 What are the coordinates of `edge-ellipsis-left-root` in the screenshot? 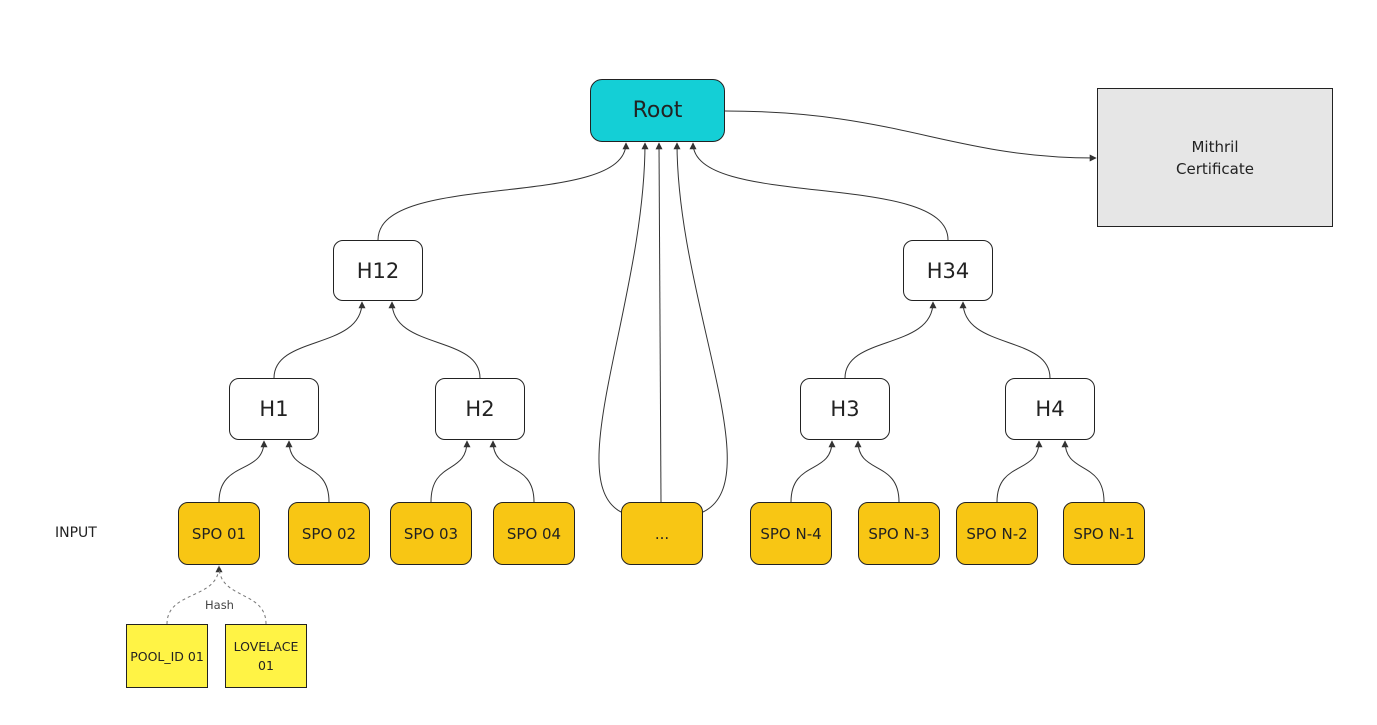 It's located at (623, 327).